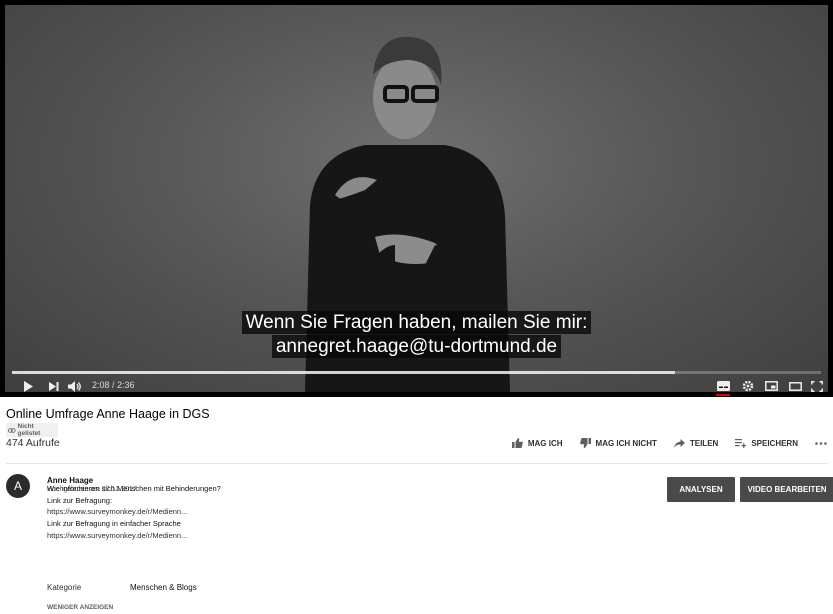 The width and height of the screenshot is (833, 614). What do you see at coordinates (12, 430) in the screenshot?
I see `link-icon` at bounding box center [12, 430].